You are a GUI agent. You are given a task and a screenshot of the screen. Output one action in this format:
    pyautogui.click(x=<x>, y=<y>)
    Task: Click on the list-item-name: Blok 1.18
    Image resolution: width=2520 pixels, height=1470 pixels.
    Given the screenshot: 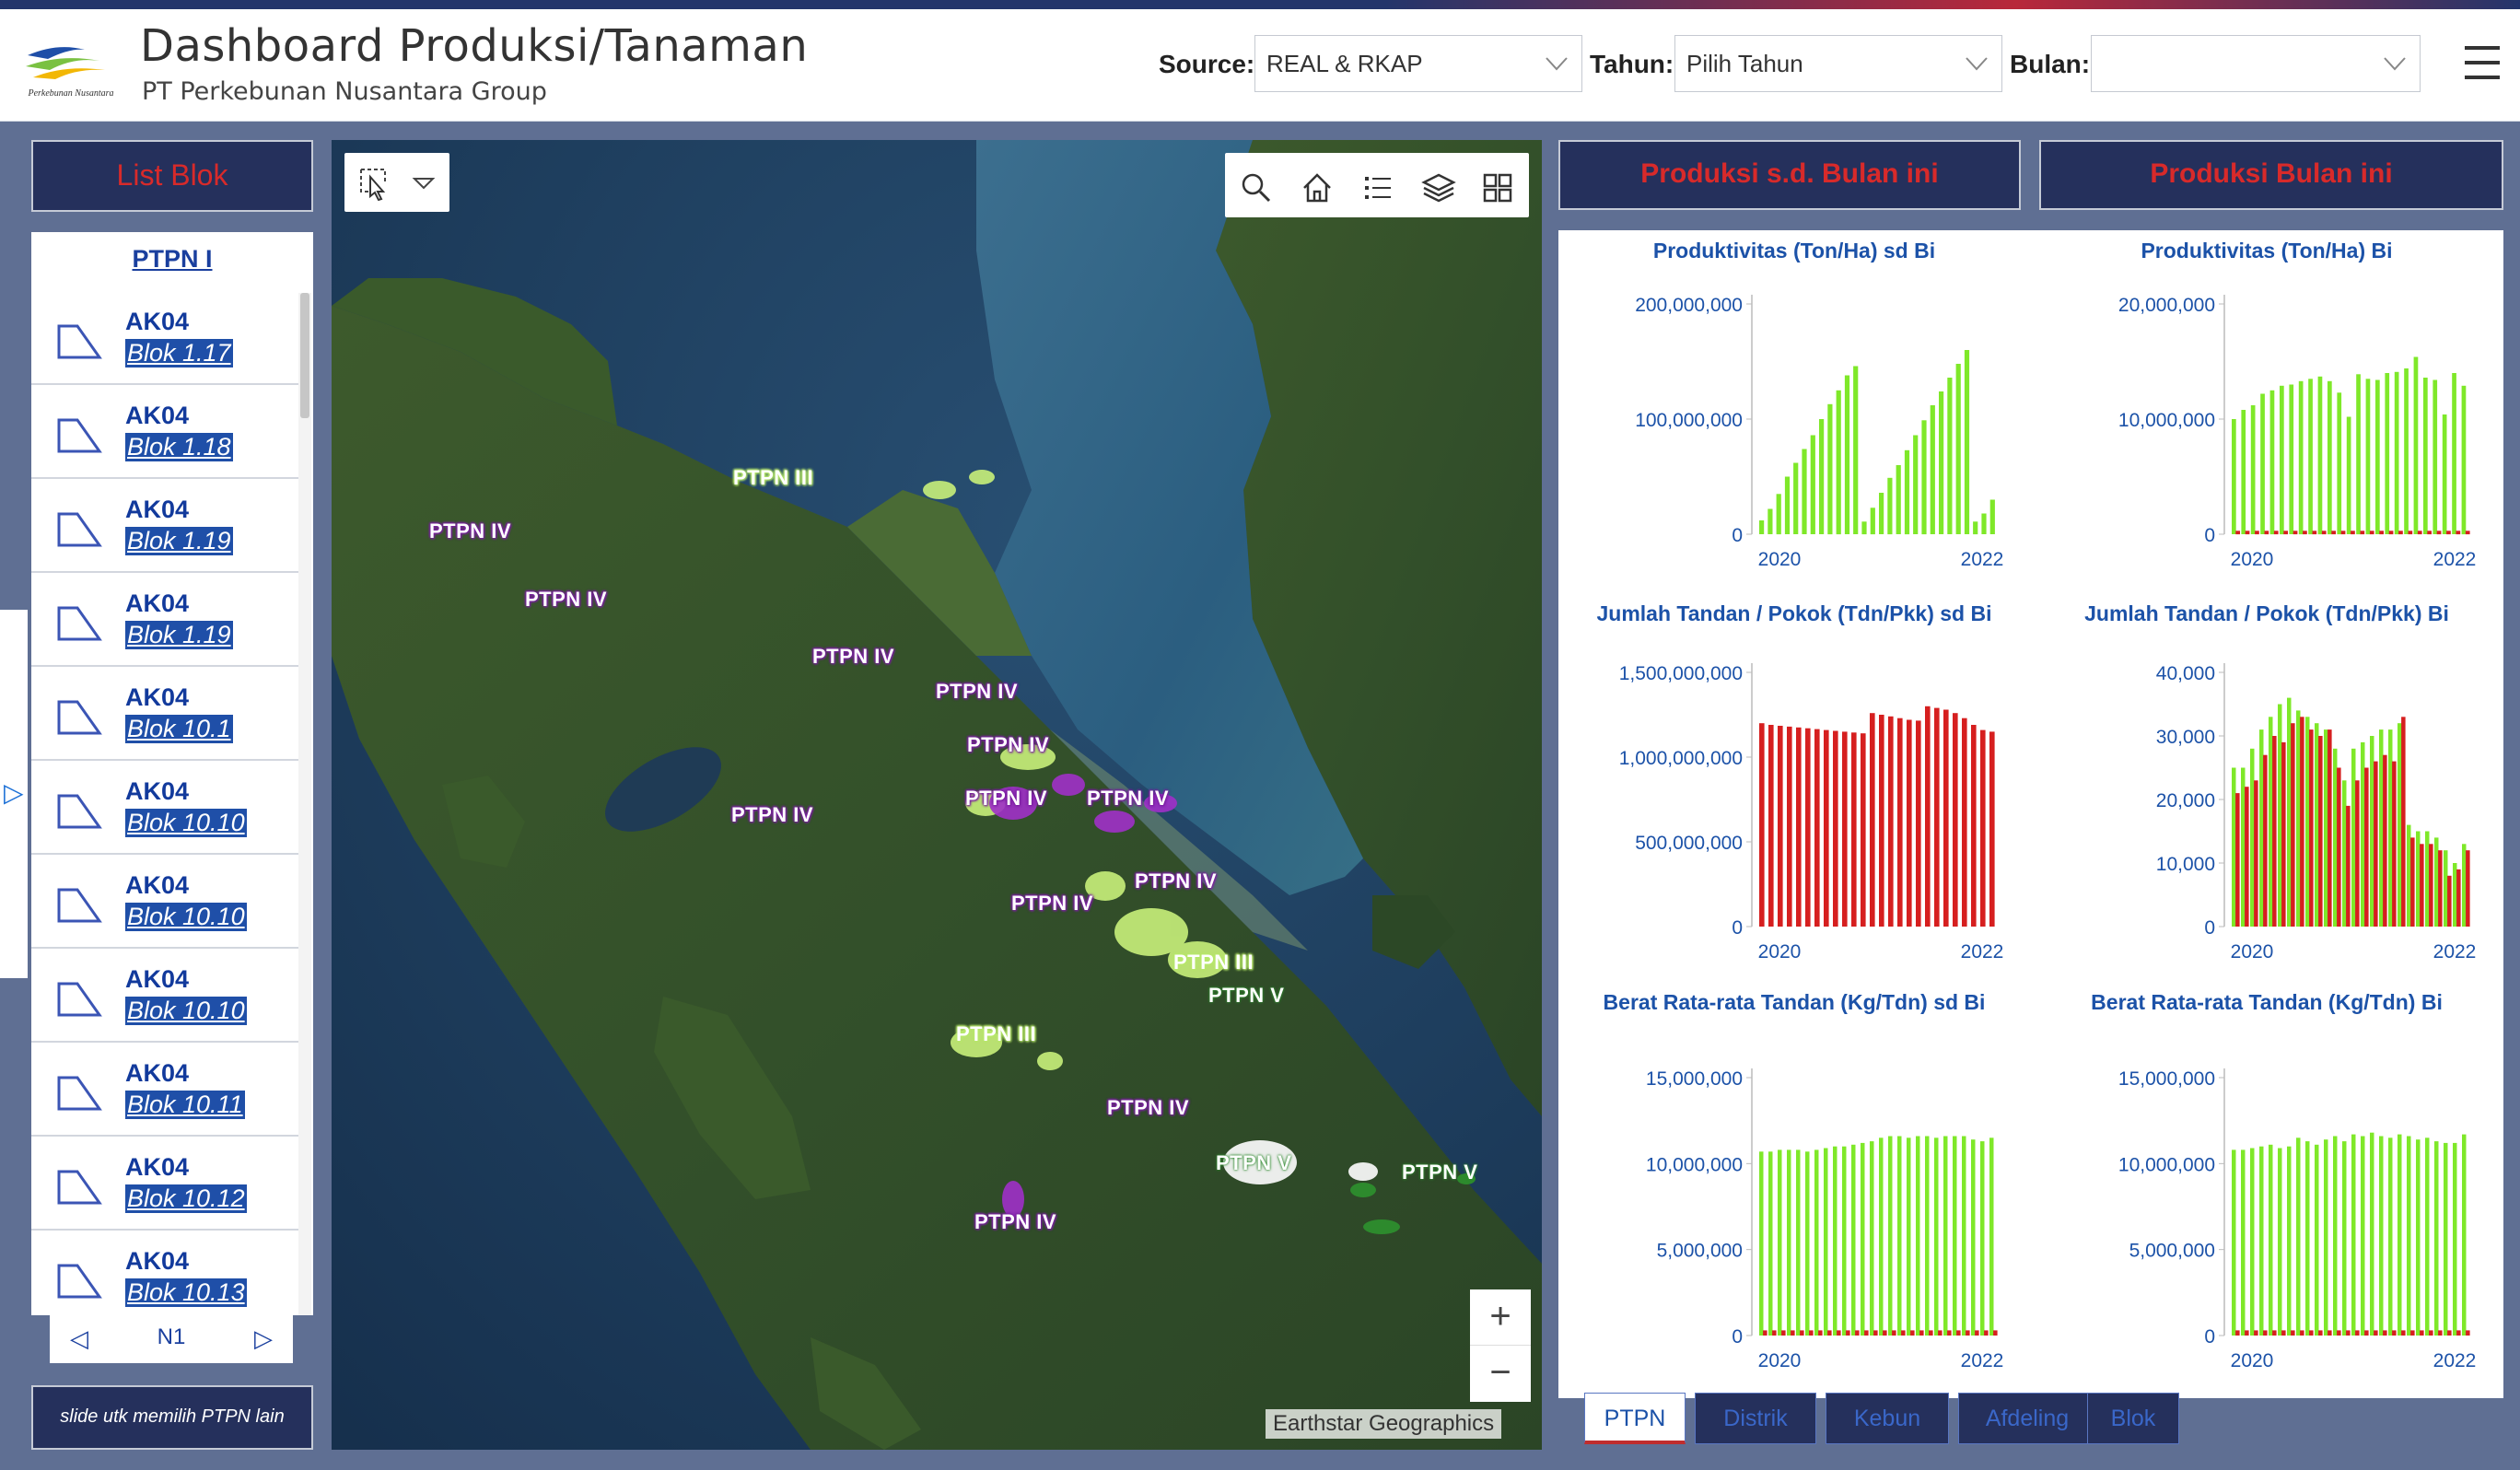 What is the action you would take?
    pyautogui.click(x=179, y=447)
    